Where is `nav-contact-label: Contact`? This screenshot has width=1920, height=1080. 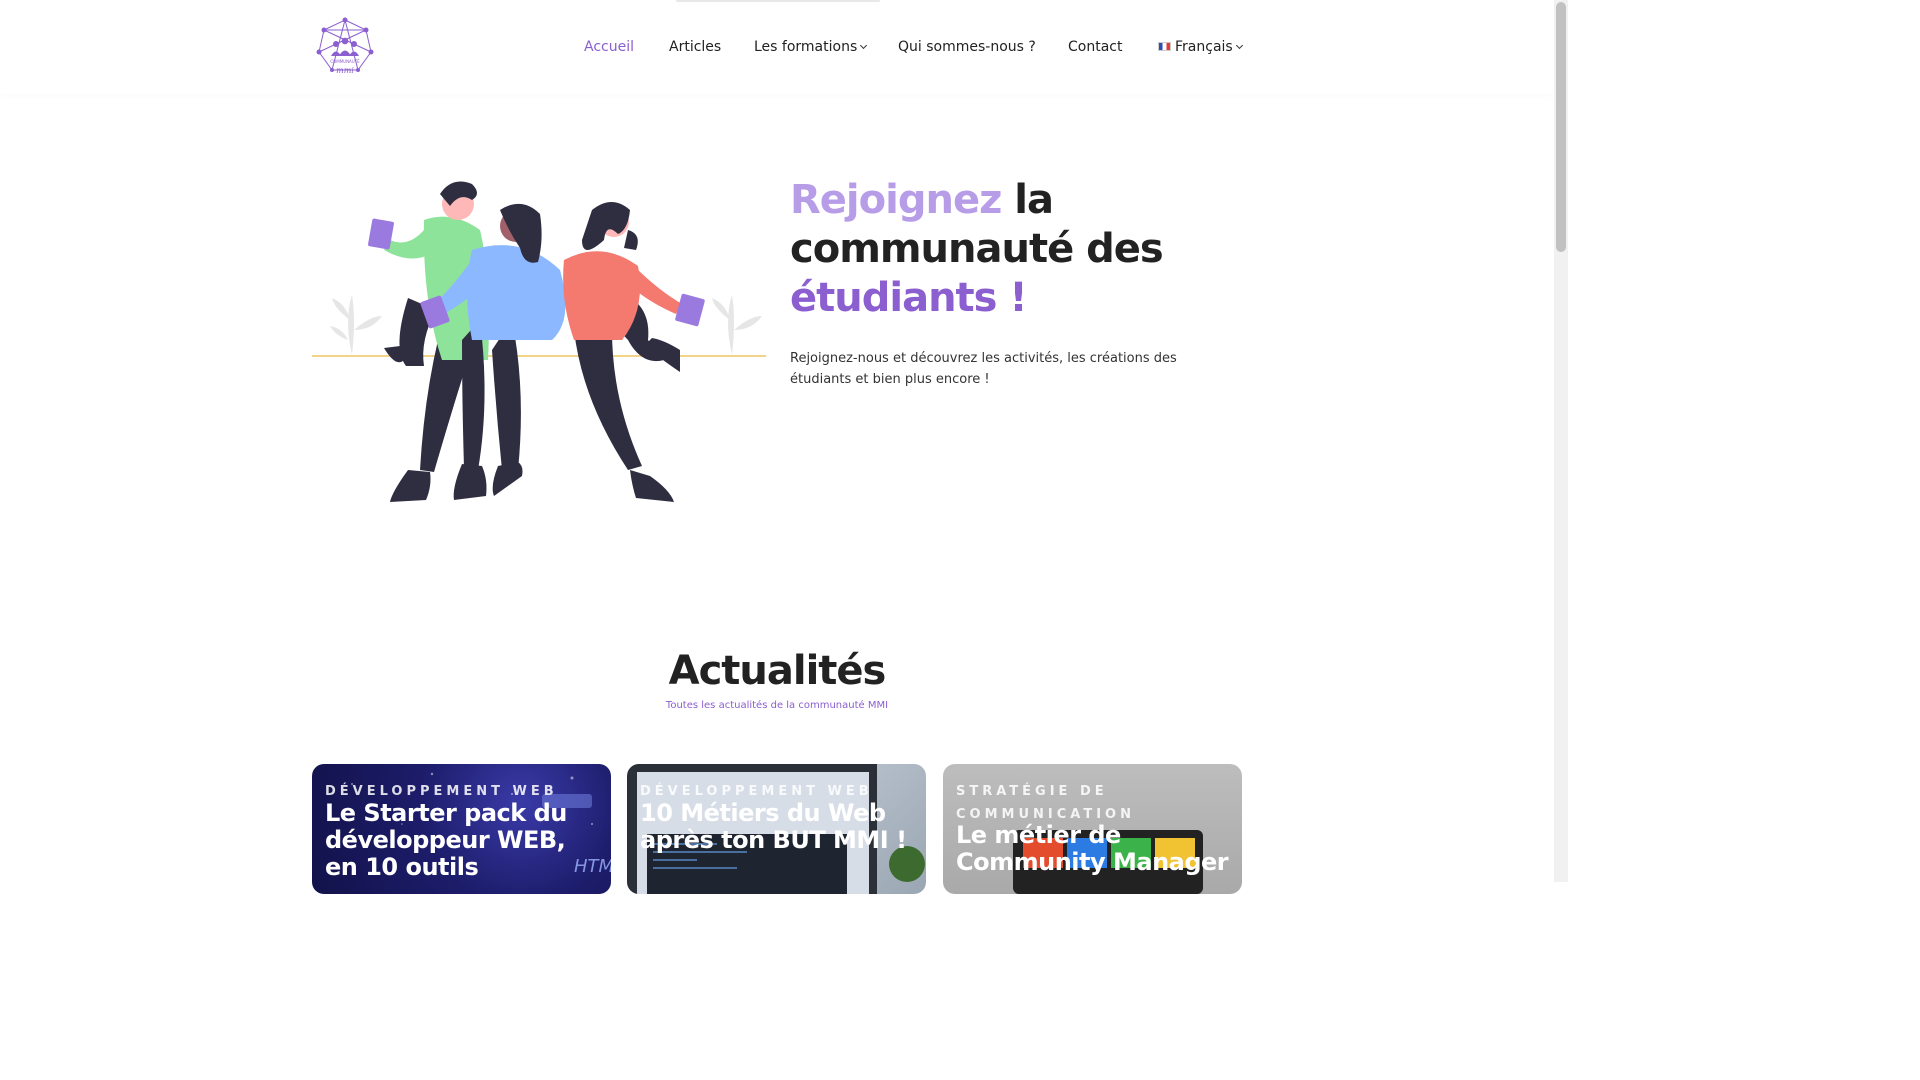
nav-contact-label: Contact is located at coordinates (1095, 47).